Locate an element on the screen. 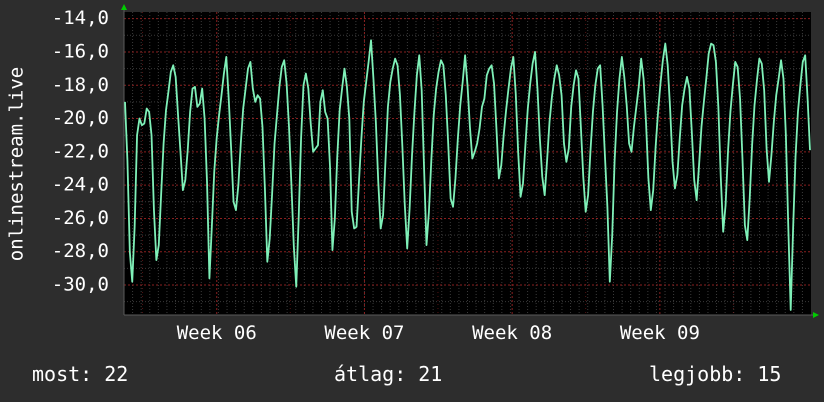 The image size is (824, 402). x-tick-label: Week 07 is located at coordinates (364, 333).